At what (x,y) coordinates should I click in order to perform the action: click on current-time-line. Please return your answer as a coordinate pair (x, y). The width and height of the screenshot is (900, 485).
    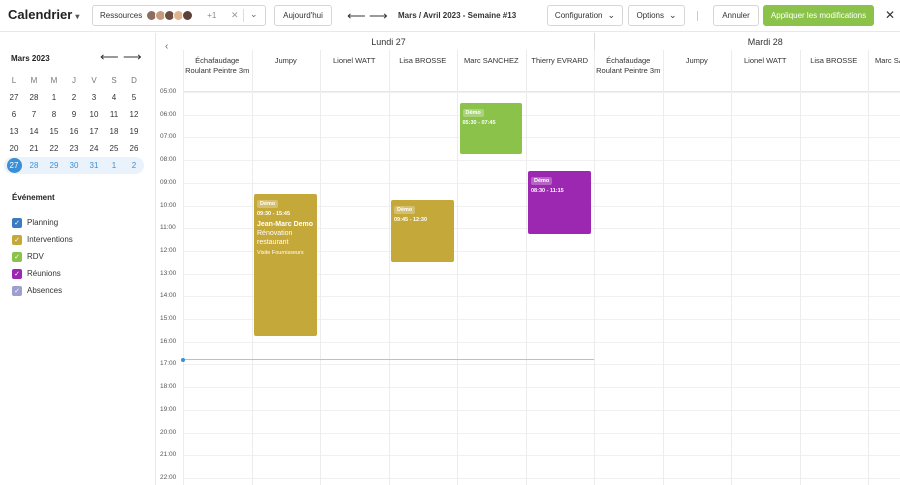
    Looking at the image, I should click on (388, 360).